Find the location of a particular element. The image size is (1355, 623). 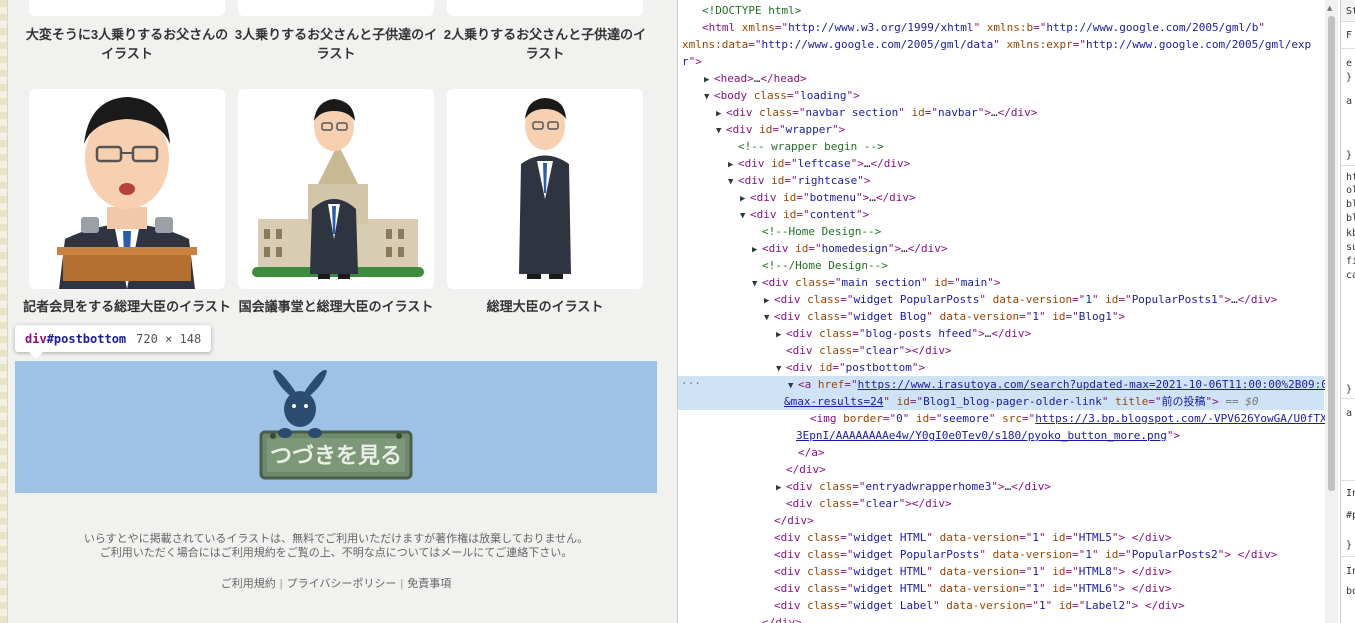

dom-token: postbottom is located at coordinates (878, 367).